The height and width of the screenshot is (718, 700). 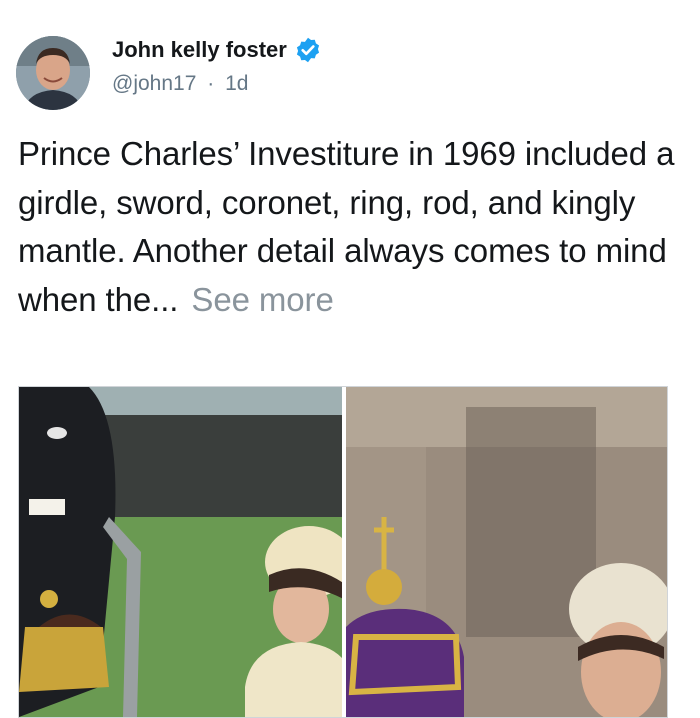 I want to click on avatar, so click(x=53, y=73).